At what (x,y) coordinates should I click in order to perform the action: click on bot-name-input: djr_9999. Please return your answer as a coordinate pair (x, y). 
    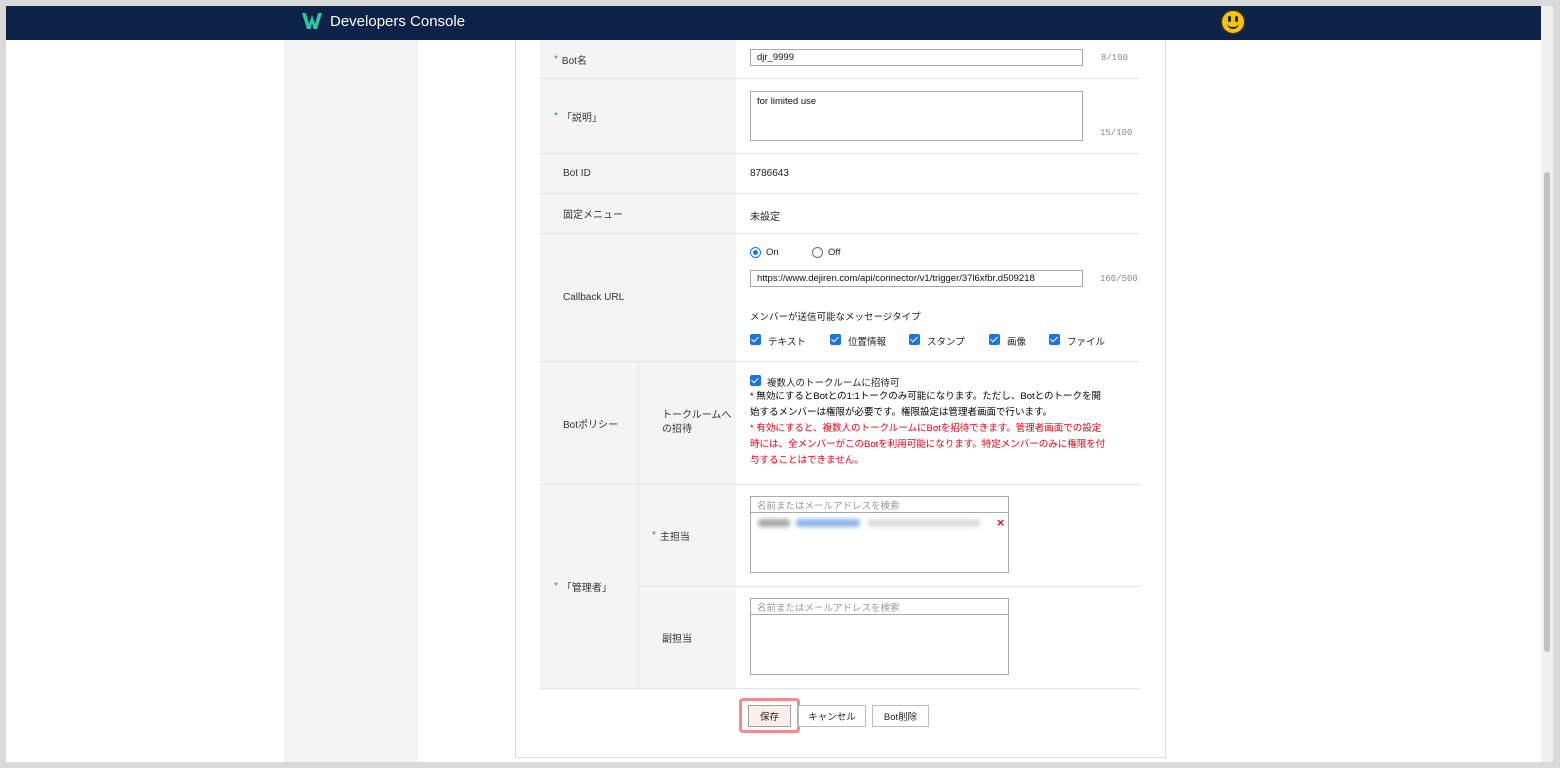
    Looking at the image, I should click on (916, 57).